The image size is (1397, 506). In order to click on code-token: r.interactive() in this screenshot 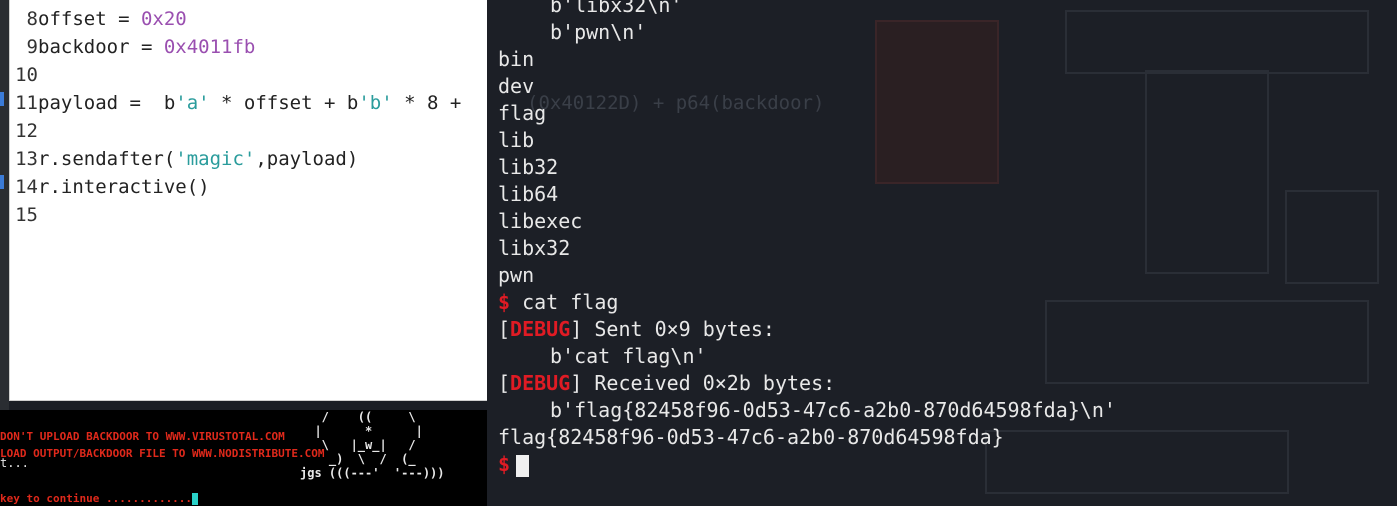, I will do `click(124, 187)`.